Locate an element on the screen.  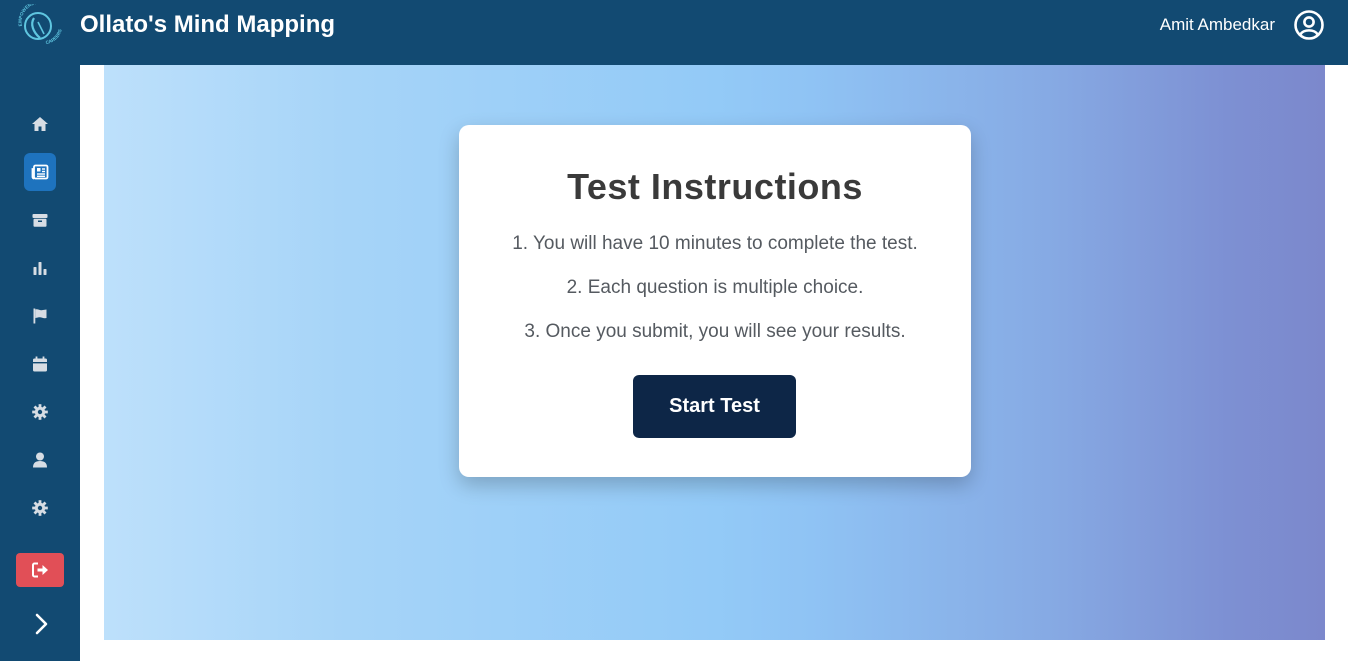
sidebar-item-home is located at coordinates (40, 124).